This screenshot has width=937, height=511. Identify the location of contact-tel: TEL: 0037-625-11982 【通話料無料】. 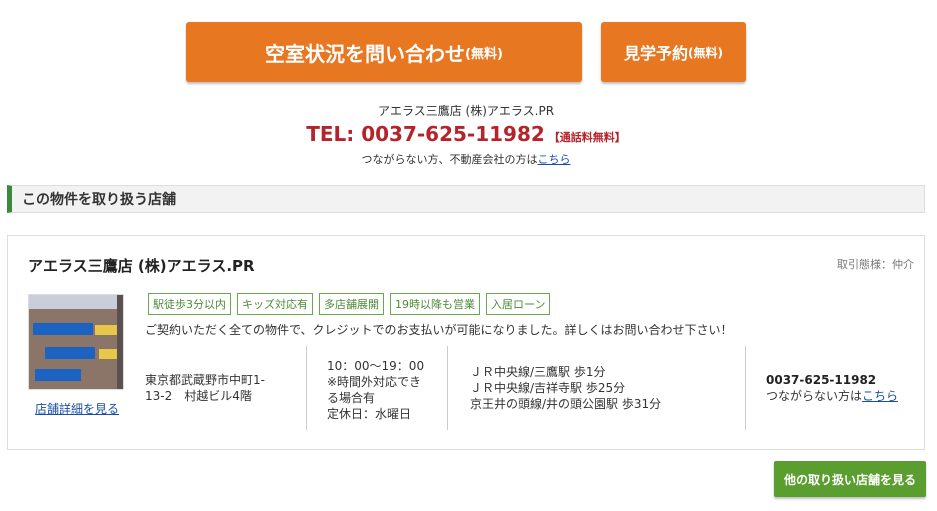
(466, 134).